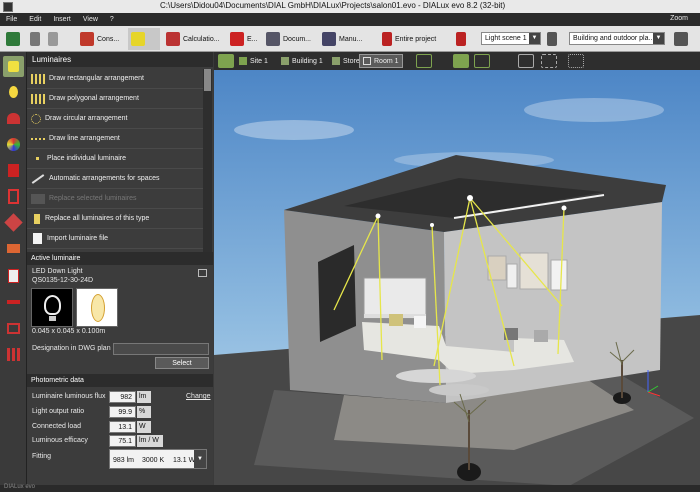 The height and width of the screenshot is (492, 700). I want to click on manufacturers-icon, so click(329, 39).